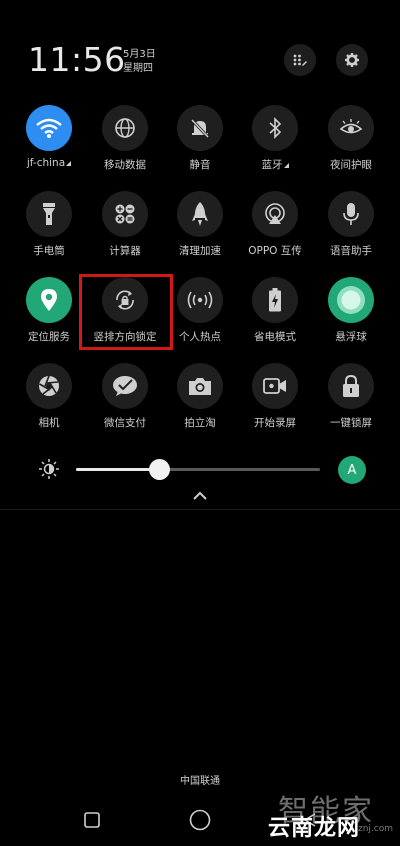 The width and height of the screenshot is (400, 846). I want to click on tile-floating-ball: 悬浮球, so click(351, 312).